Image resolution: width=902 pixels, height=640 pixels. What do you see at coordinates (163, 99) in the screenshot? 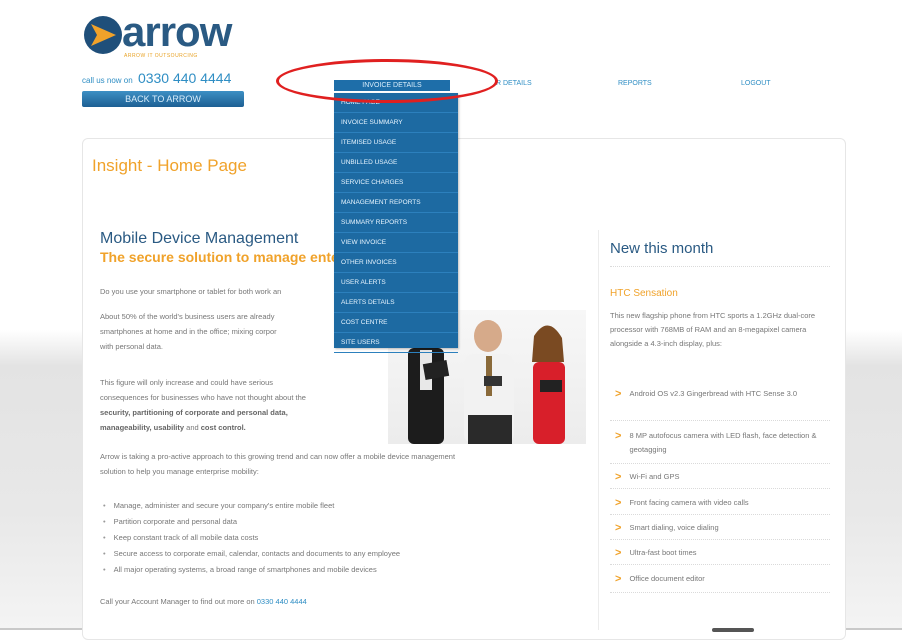
I see `back-to-arrow-button: BACK TO ARROW` at bounding box center [163, 99].